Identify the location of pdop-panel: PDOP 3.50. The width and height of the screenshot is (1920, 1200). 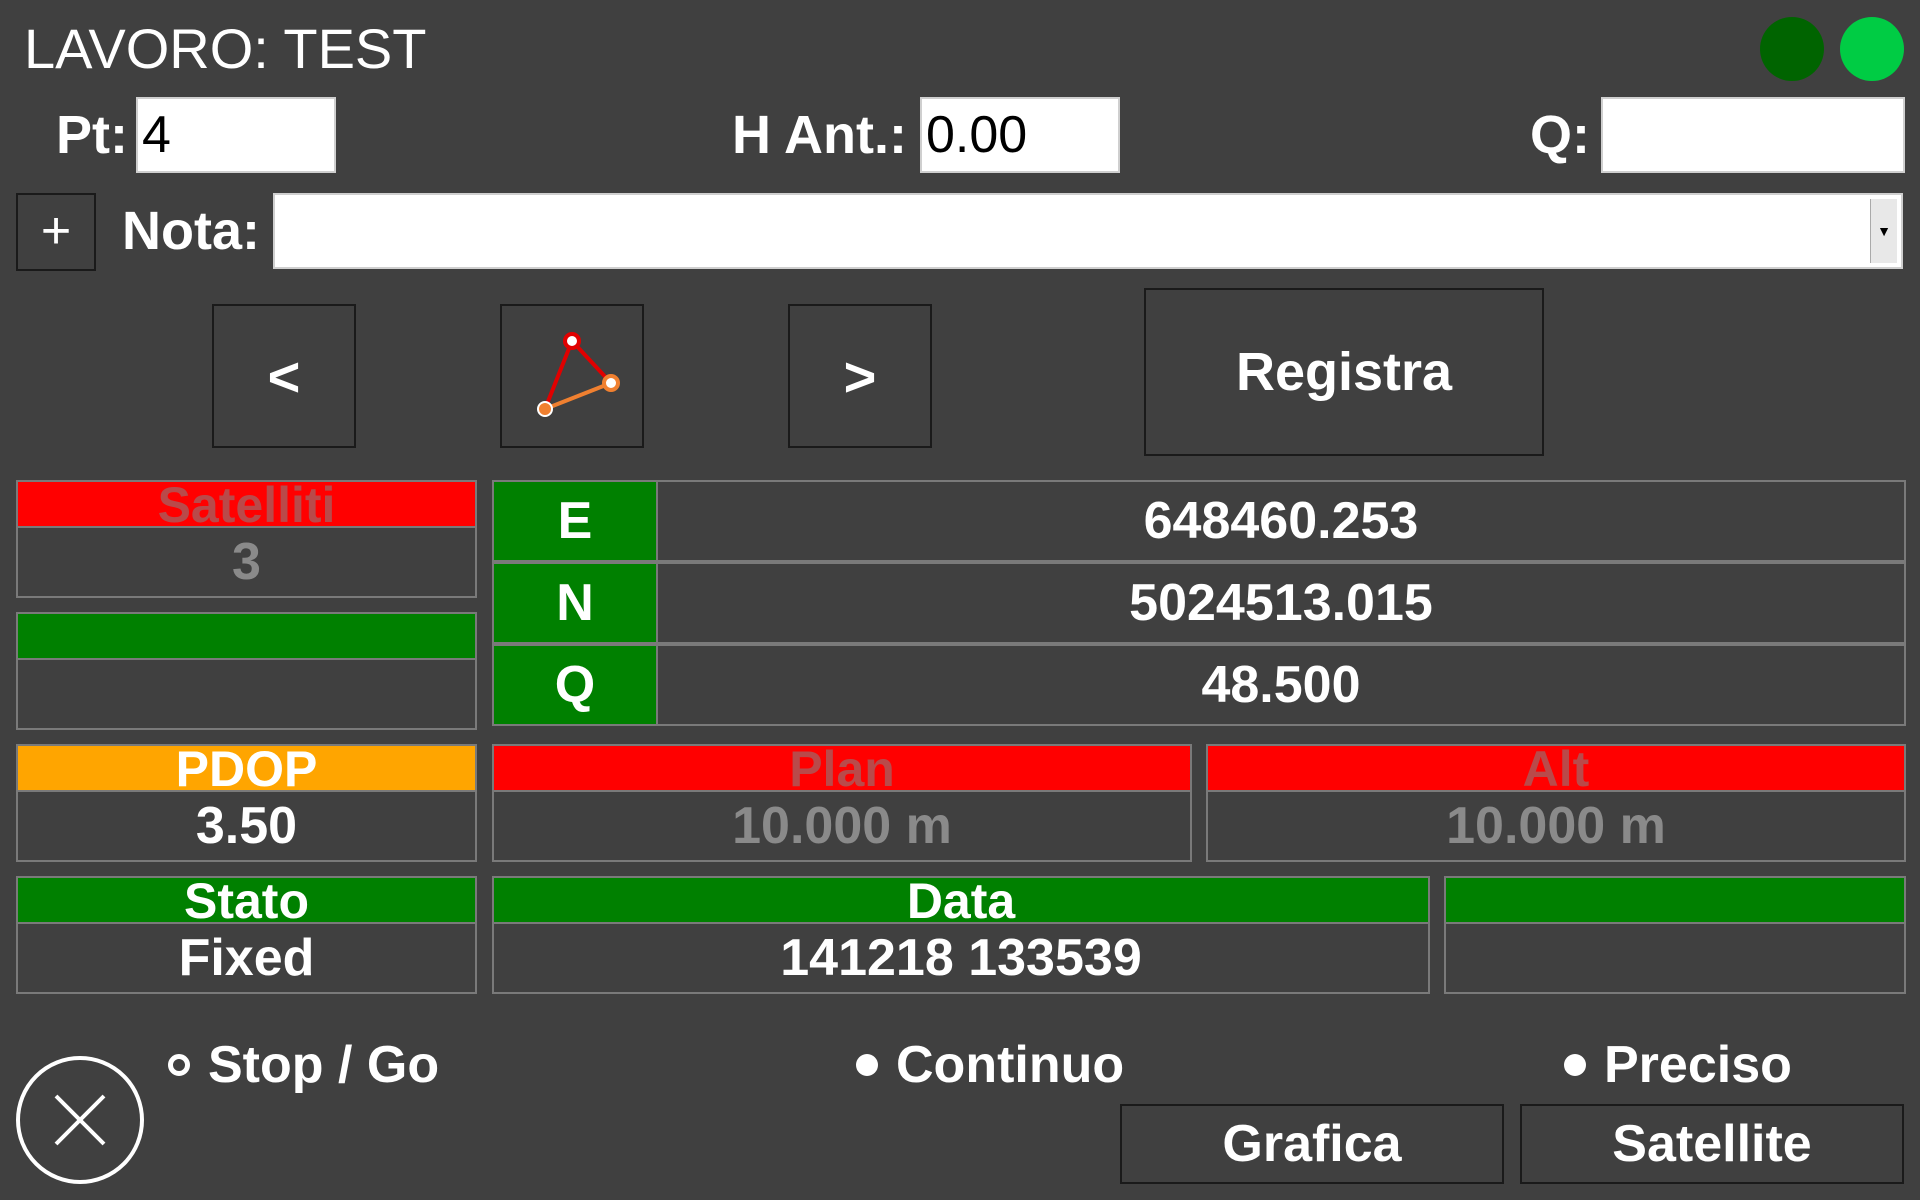
(246, 803).